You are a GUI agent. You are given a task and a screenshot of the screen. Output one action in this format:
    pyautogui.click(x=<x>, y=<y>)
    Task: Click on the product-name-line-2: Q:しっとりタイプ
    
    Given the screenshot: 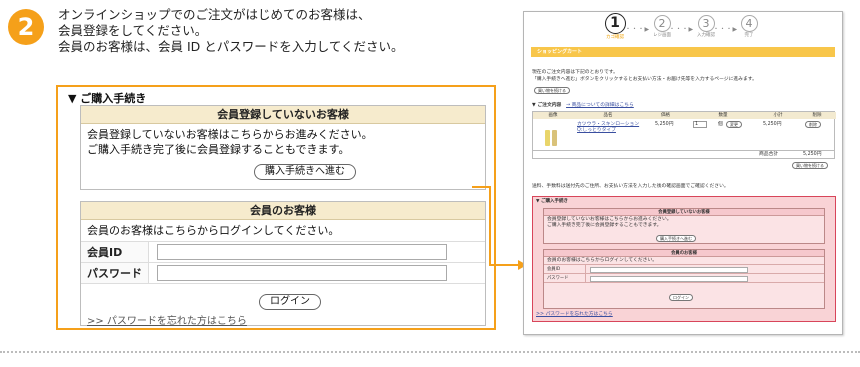 What is the action you would take?
    pyautogui.click(x=608, y=131)
    